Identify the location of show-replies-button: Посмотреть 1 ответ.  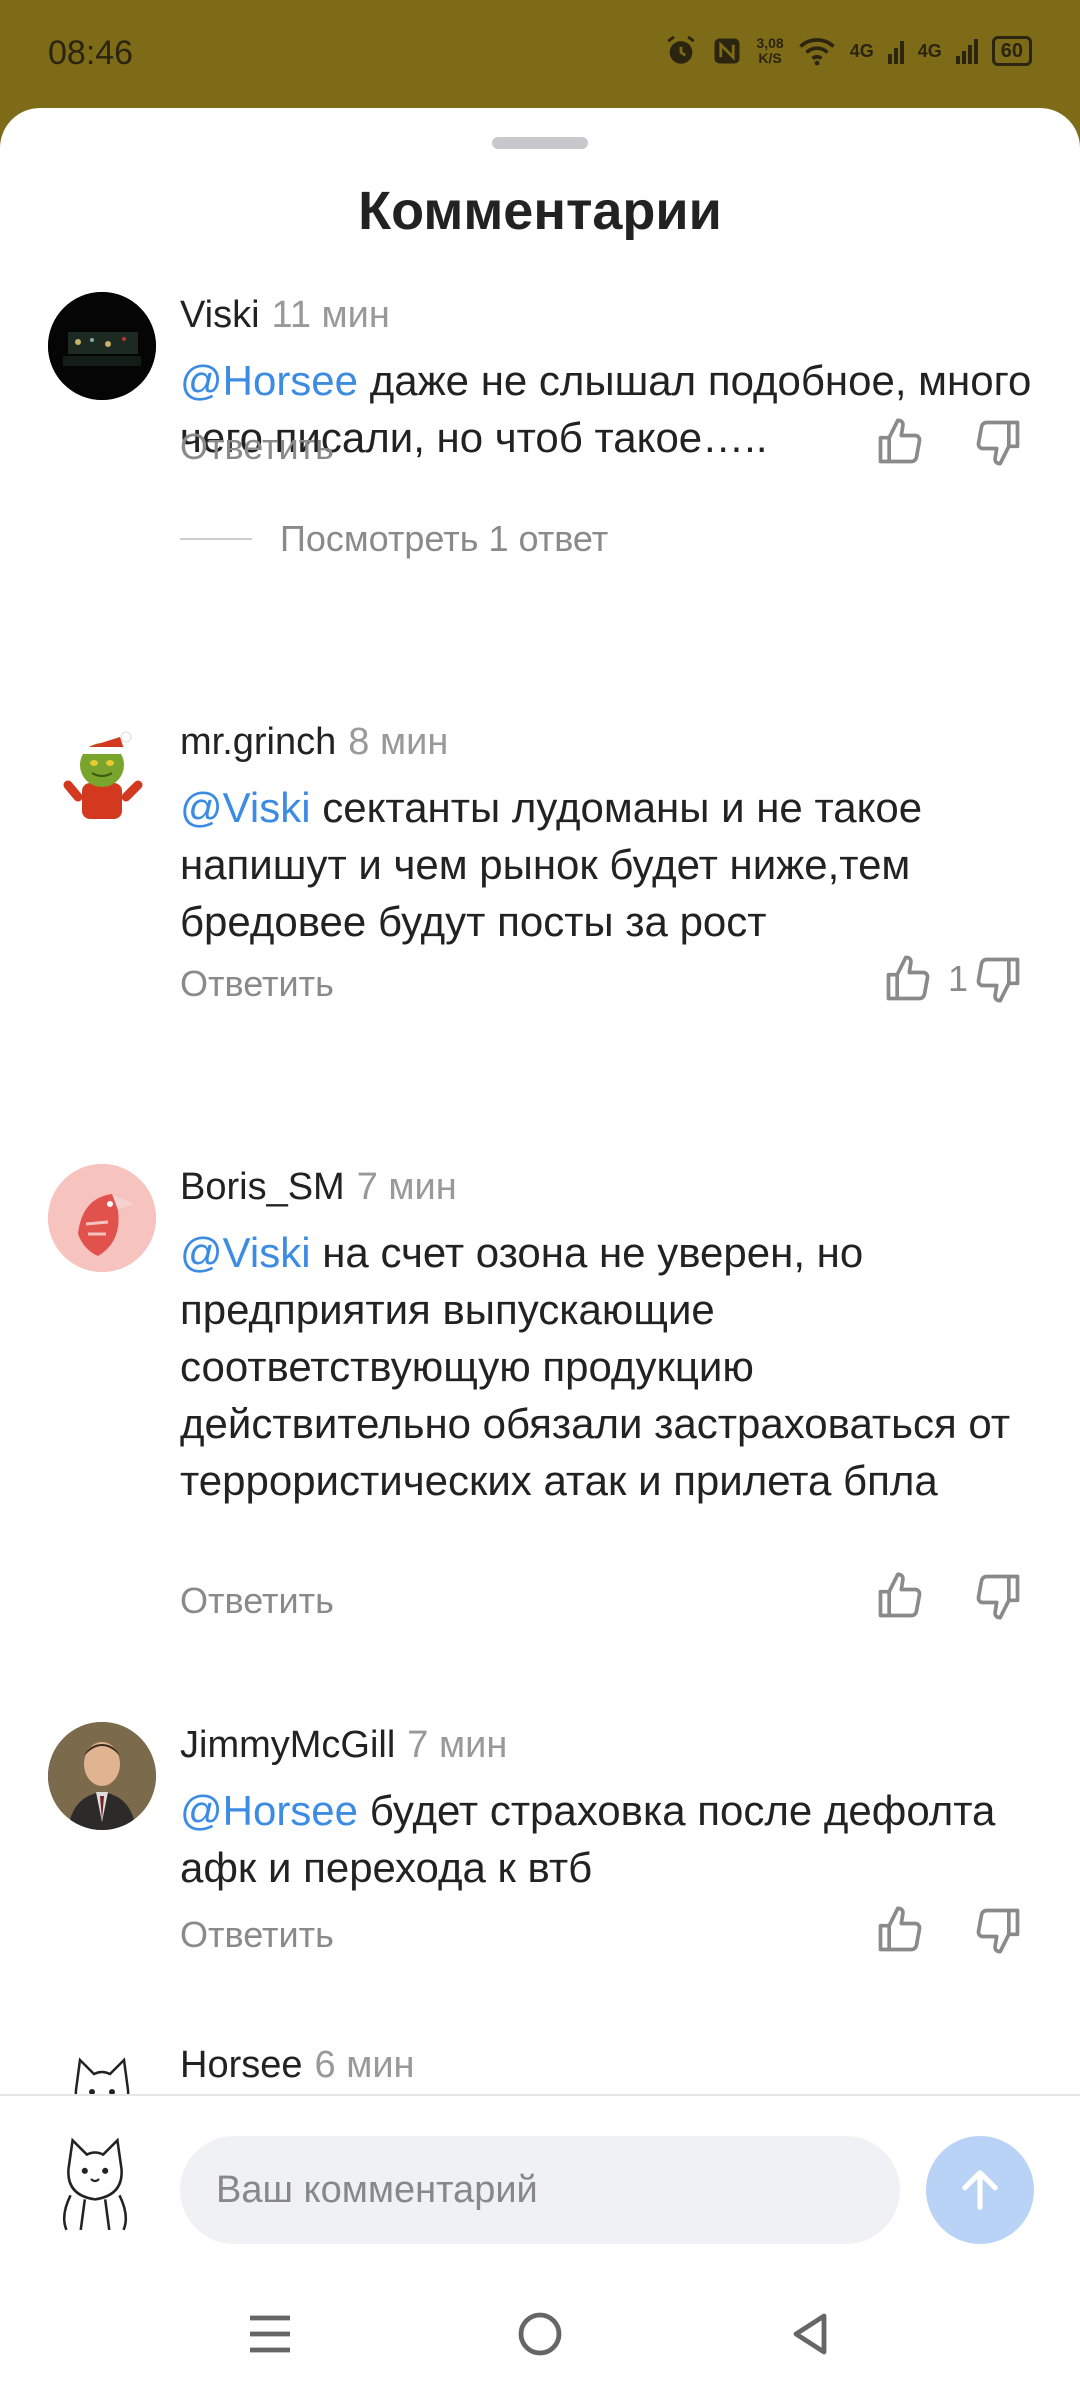
(394, 539).